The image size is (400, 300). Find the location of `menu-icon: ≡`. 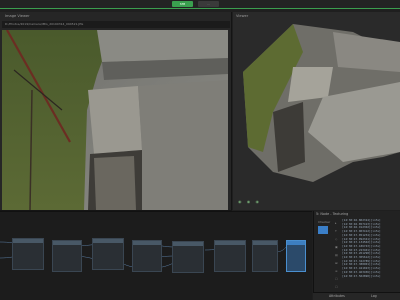

menu-icon: ≡ is located at coordinates (337, 271).